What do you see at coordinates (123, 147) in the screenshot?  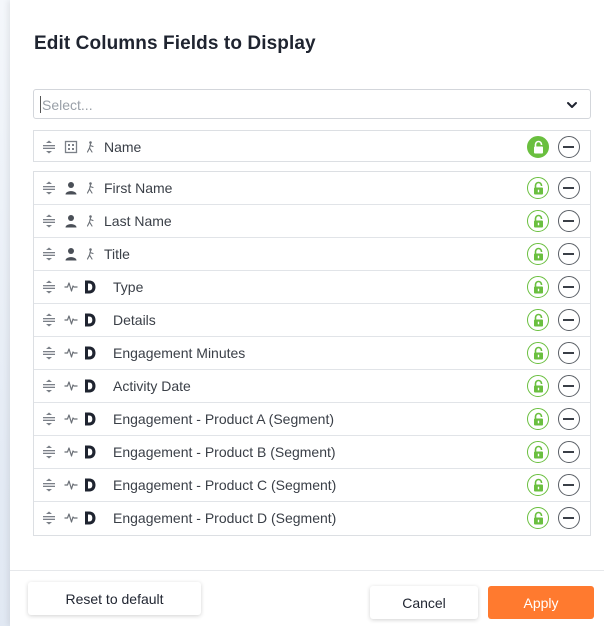 I see `pinned-row-label: Name` at bounding box center [123, 147].